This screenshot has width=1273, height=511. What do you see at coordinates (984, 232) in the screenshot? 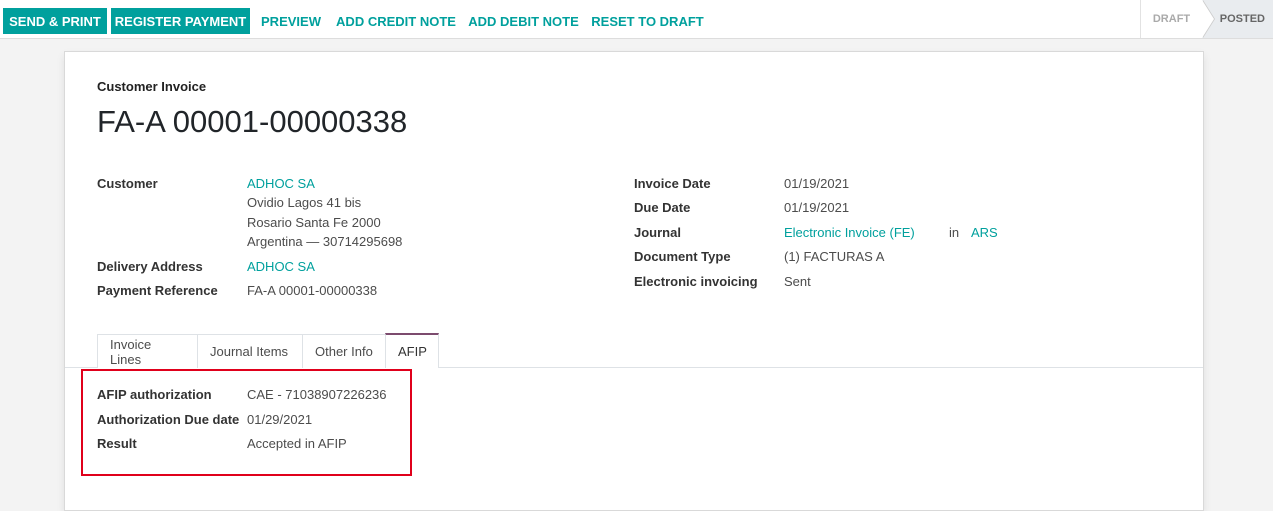
I see `currency-link: ARS` at bounding box center [984, 232].